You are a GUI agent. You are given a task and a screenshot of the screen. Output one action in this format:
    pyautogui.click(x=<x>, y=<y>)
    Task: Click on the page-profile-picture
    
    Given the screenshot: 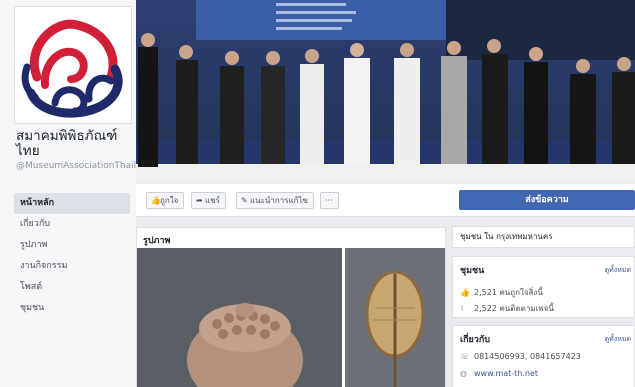 What is the action you would take?
    pyautogui.click(x=73, y=65)
    